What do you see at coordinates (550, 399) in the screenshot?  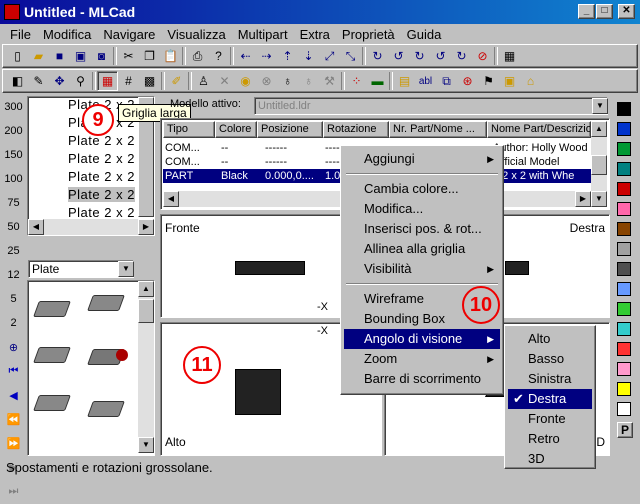 I see `view-destra: ✔ Destra` at bounding box center [550, 399].